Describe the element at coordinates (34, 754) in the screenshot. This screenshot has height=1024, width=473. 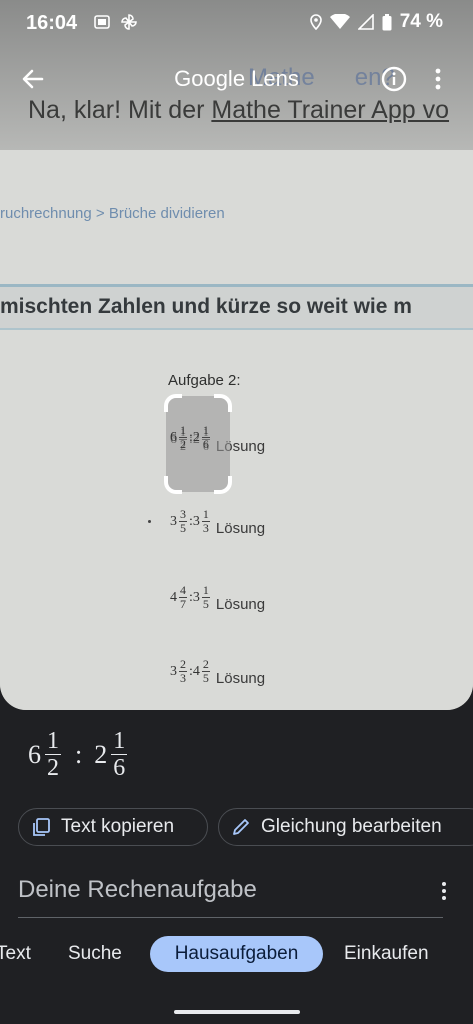
I see `equation-whole-1: 6` at that location.